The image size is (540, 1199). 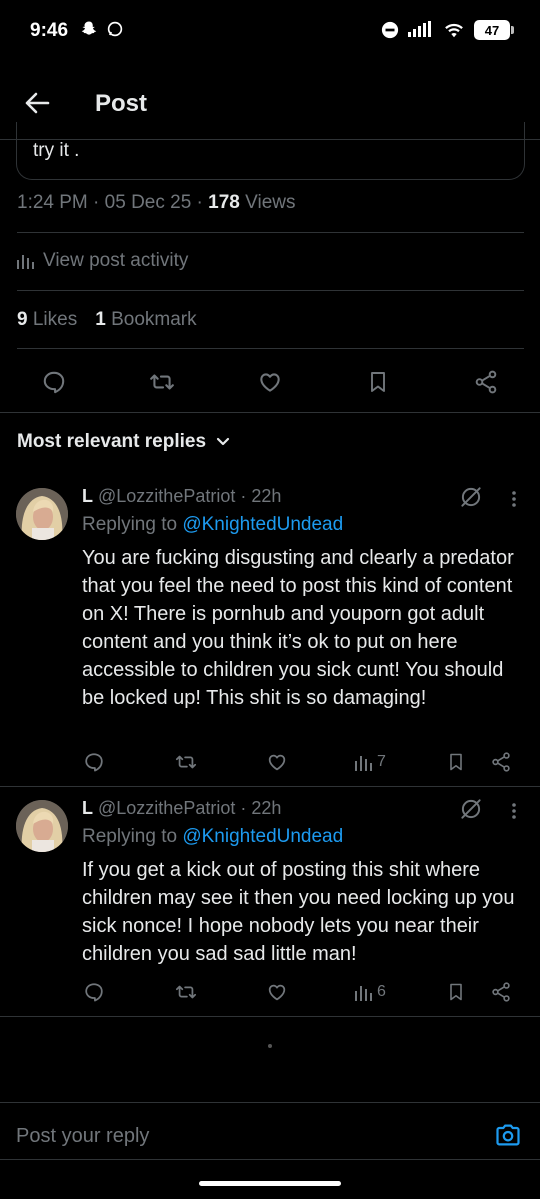 I want to click on bookmarks-label: Bookmark, so click(x=154, y=319).